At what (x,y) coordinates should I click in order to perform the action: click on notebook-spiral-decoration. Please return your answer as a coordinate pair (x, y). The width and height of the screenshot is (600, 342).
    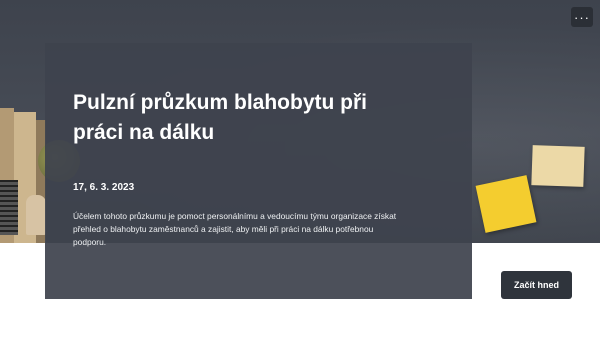
    Looking at the image, I should click on (9, 207).